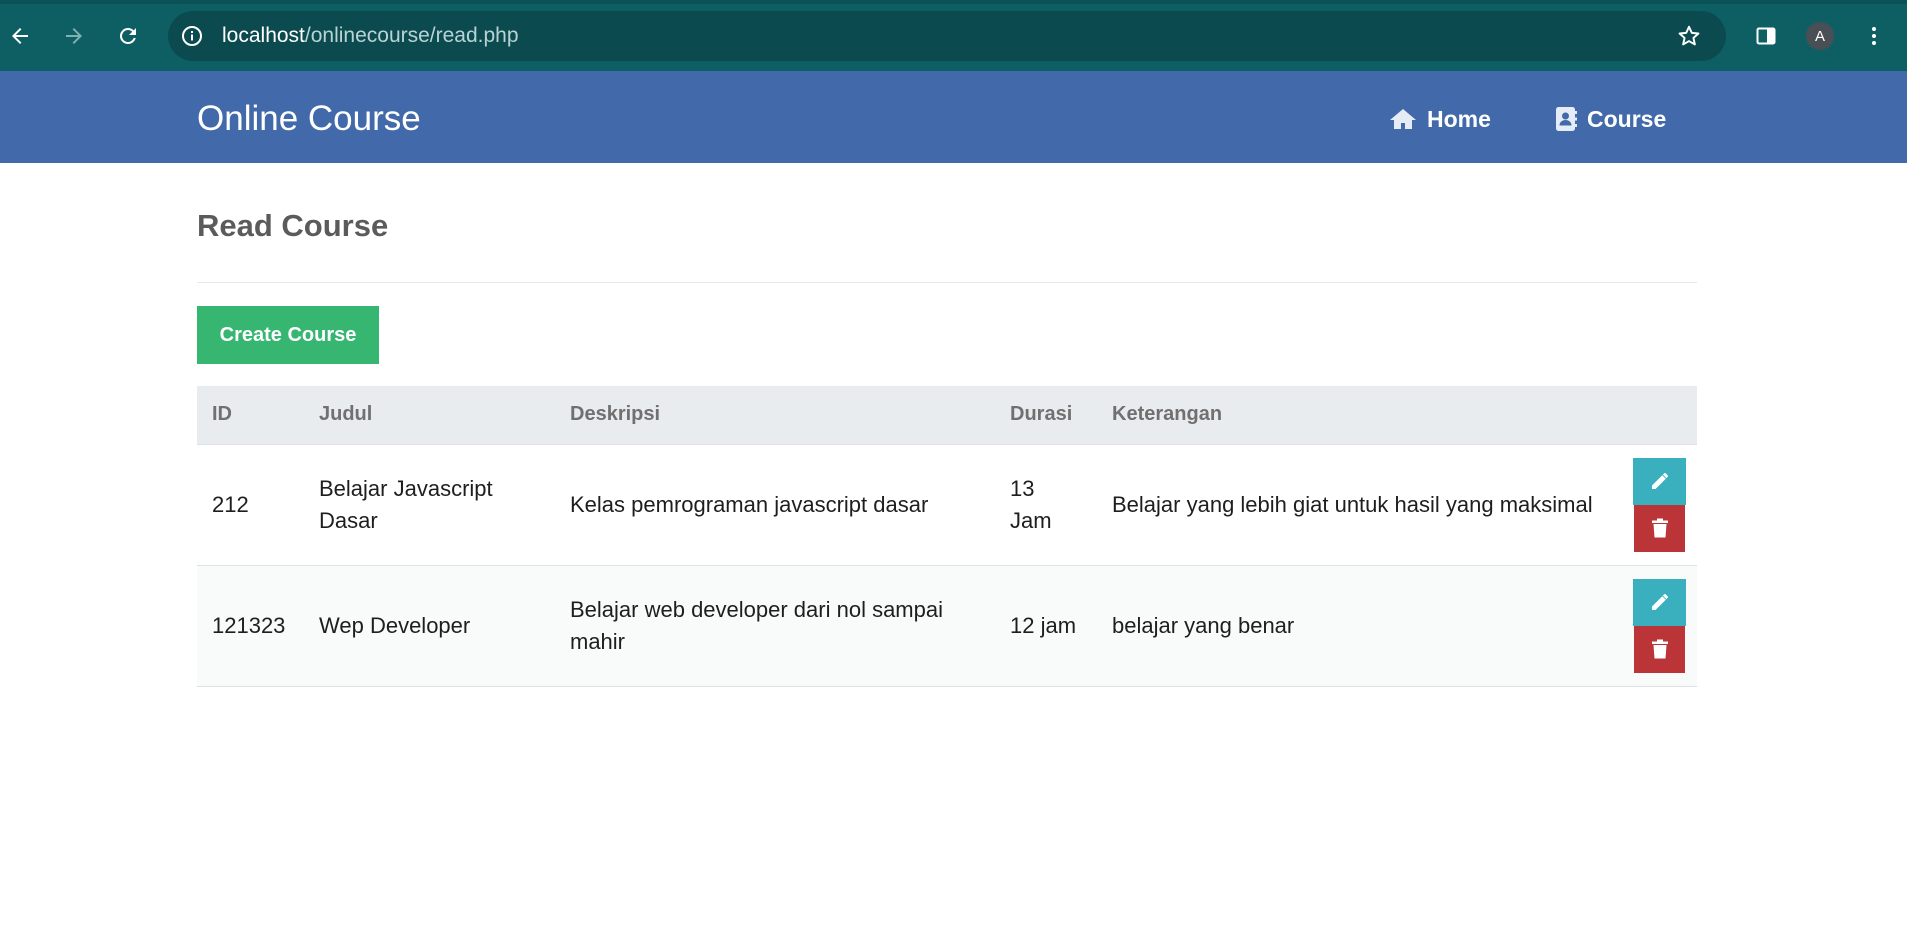  Describe the element at coordinates (953, 2) in the screenshot. I see `tab-strip-edge` at that location.